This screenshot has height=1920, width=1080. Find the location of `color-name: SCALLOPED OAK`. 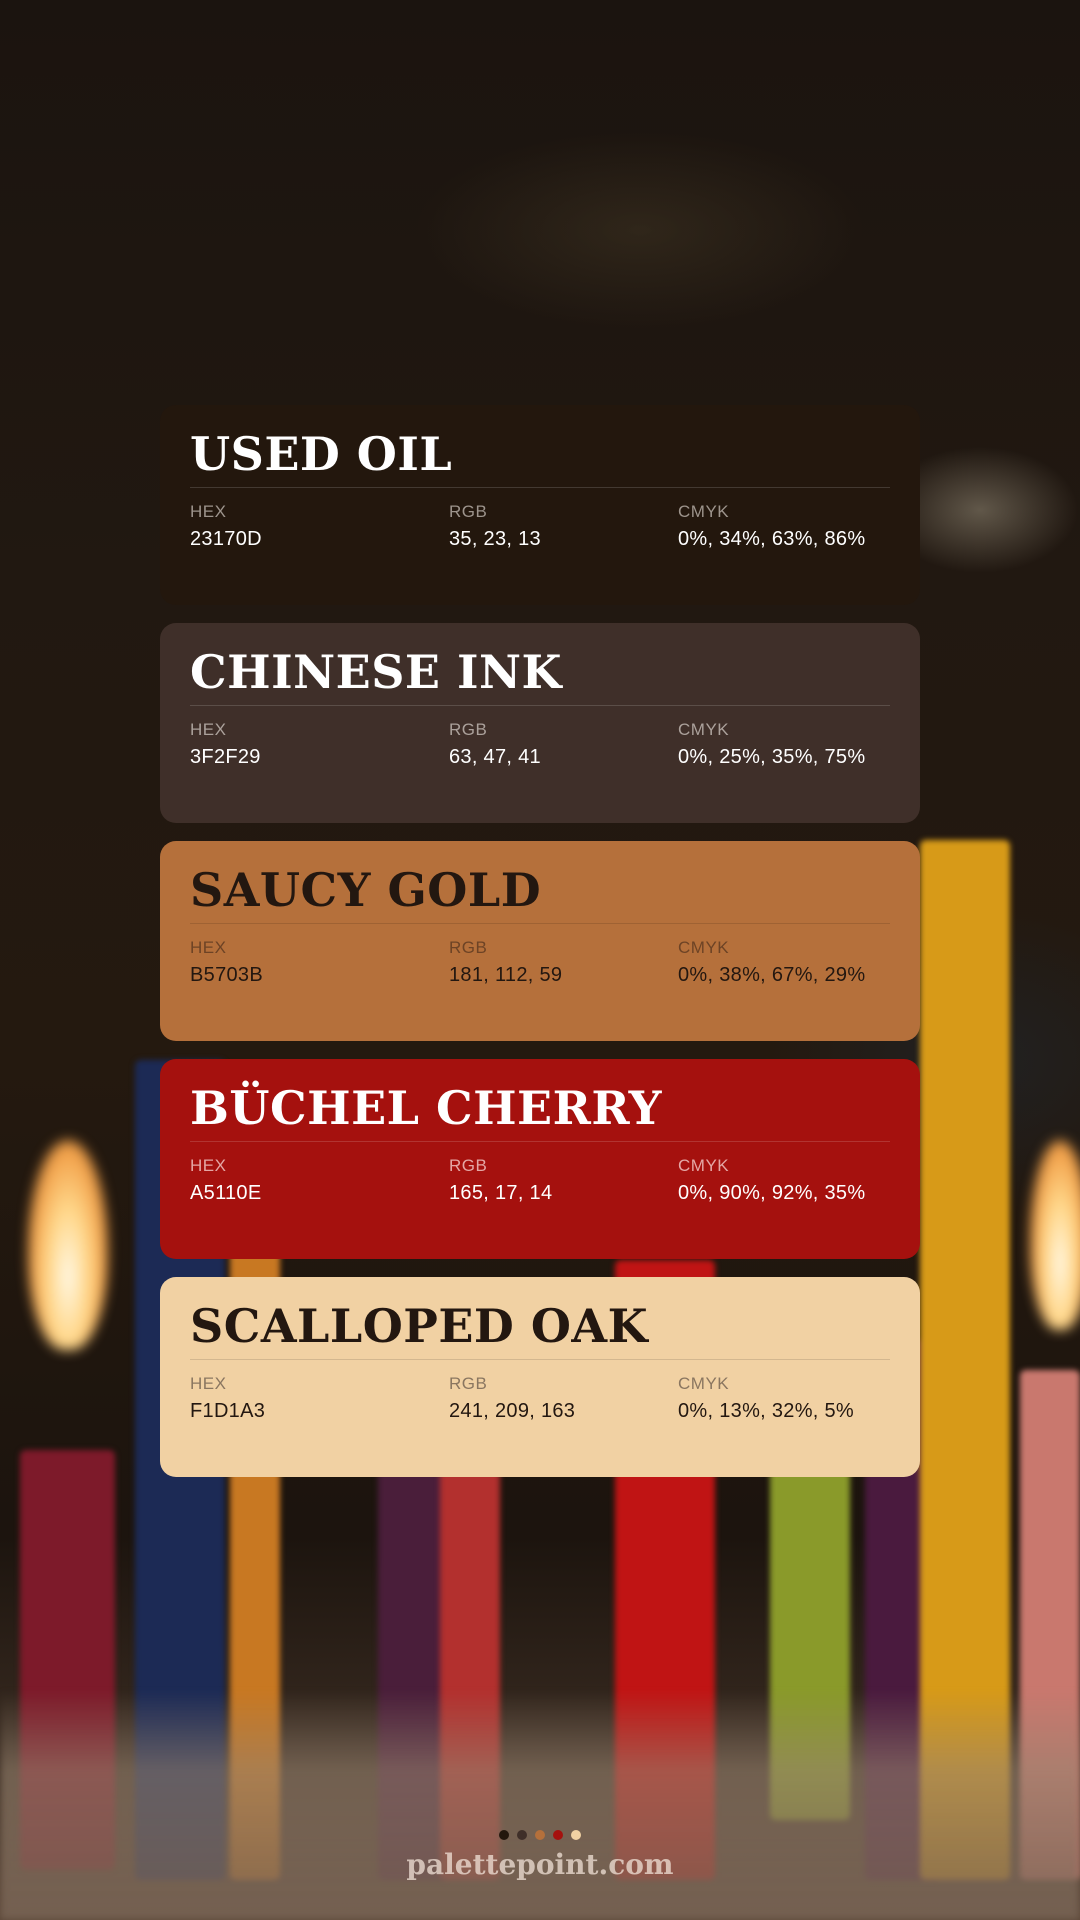

color-name: SCALLOPED OAK is located at coordinates (540, 1331).